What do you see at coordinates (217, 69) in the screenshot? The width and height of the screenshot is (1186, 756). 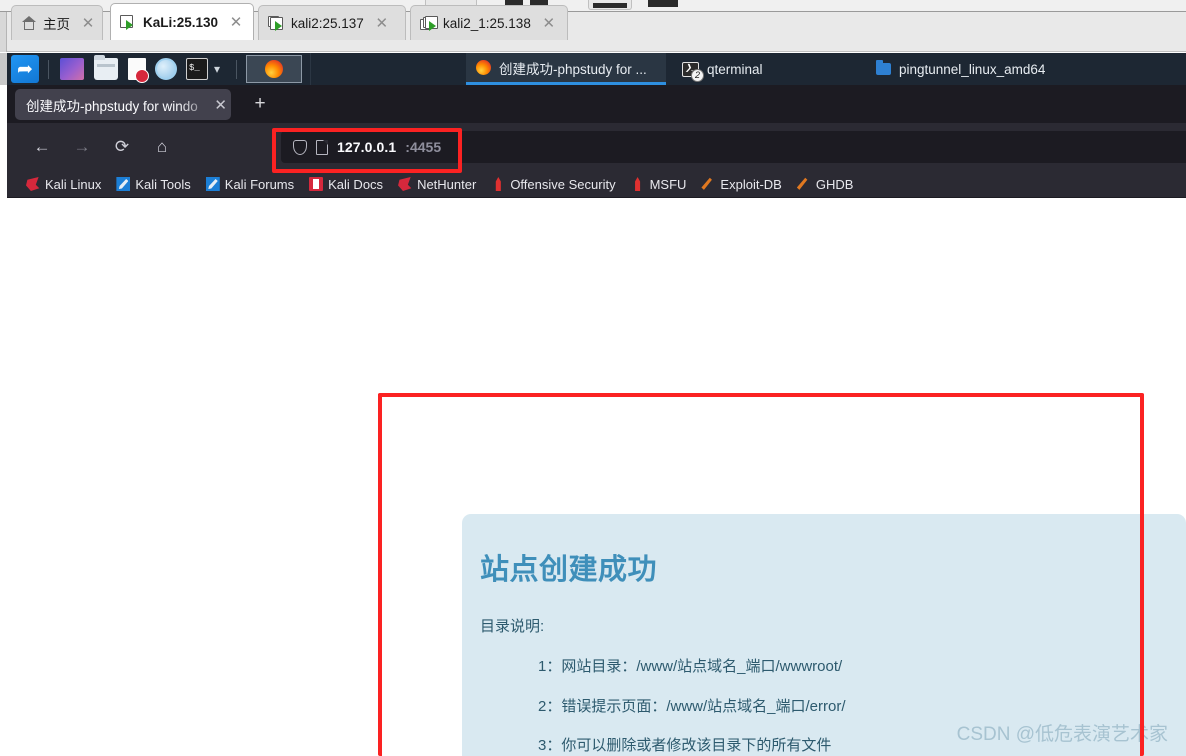 I see `chevron-down-icon: ▾` at bounding box center [217, 69].